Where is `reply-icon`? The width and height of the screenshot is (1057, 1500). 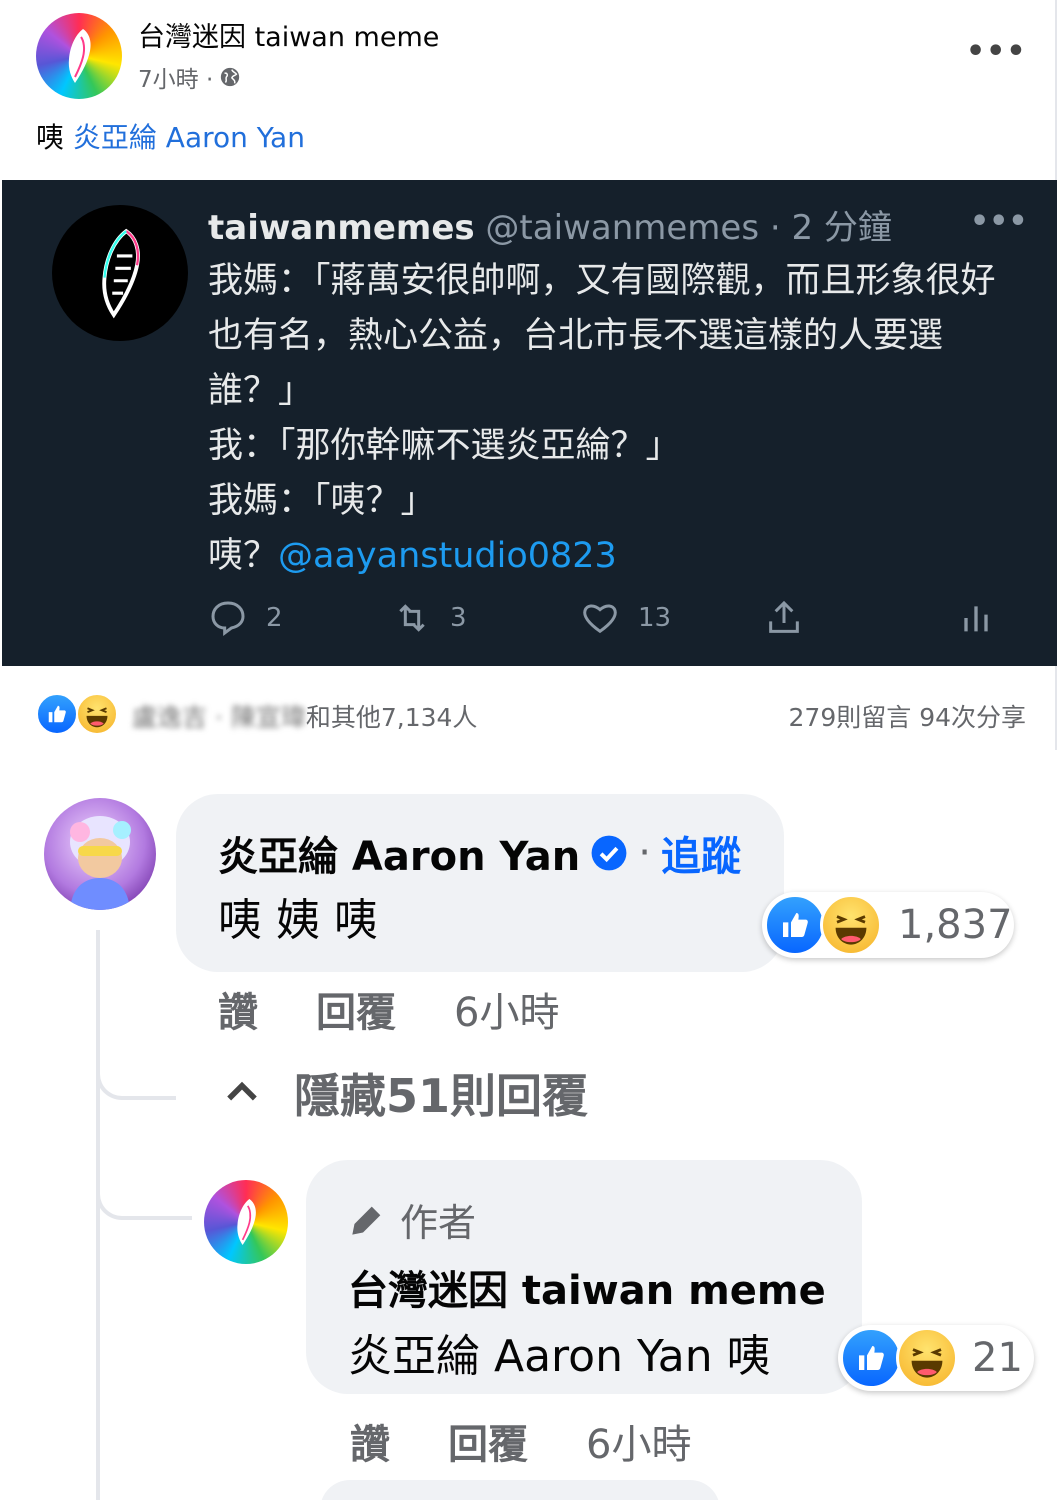 reply-icon is located at coordinates (228, 618).